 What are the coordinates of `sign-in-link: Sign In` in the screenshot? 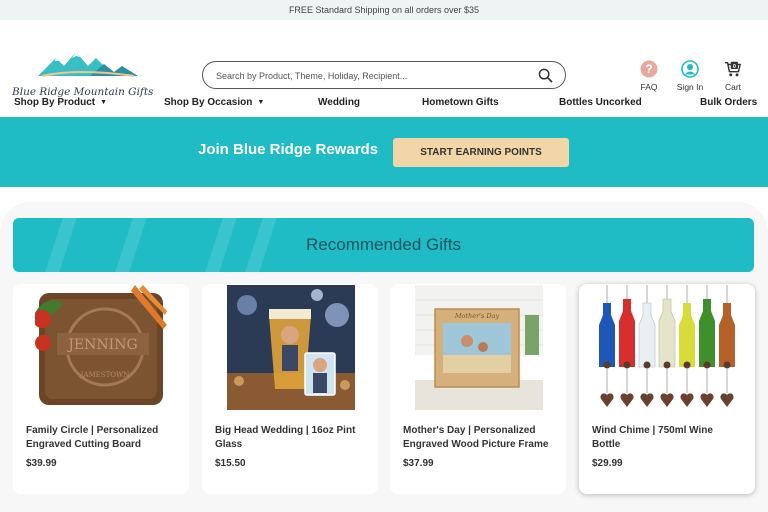 It's located at (690, 76).